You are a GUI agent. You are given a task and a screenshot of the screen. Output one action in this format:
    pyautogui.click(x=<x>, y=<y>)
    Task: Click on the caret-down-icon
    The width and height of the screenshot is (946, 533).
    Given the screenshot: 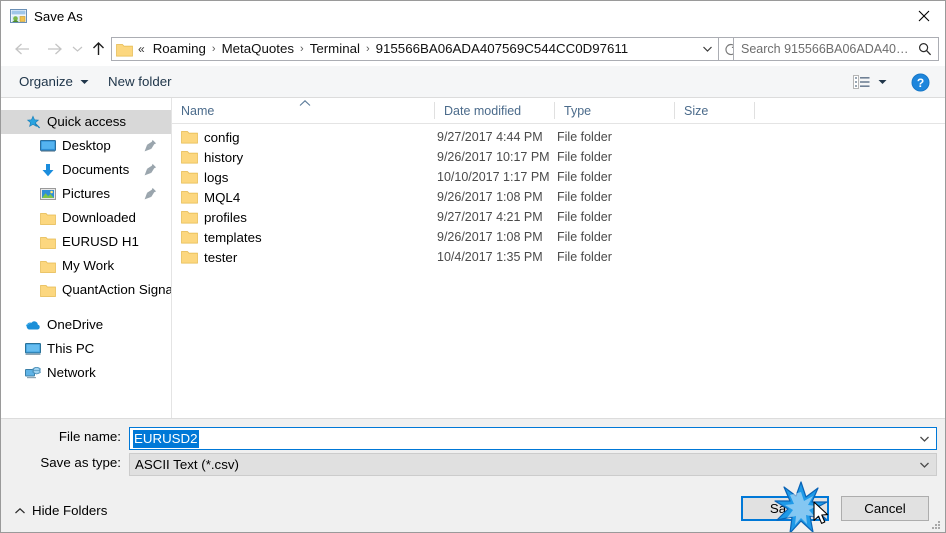 What is the action you would take?
    pyautogui.click(x=882, y=82)
    